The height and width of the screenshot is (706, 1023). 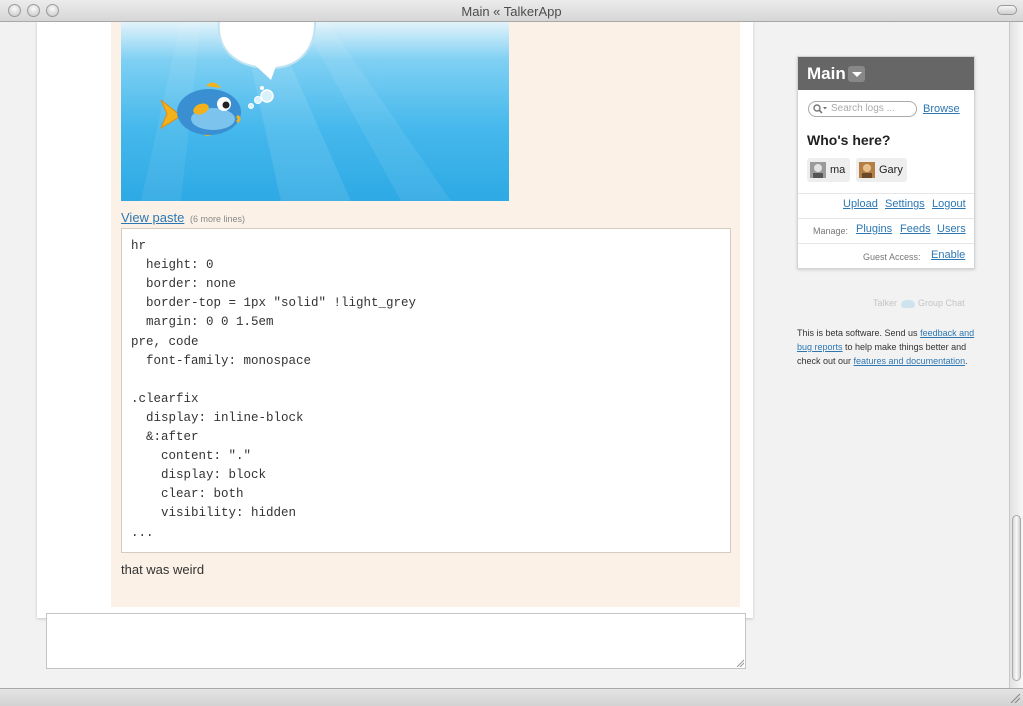 I want to click on code-line: visibility: hidden, so click(x=214, y=513).